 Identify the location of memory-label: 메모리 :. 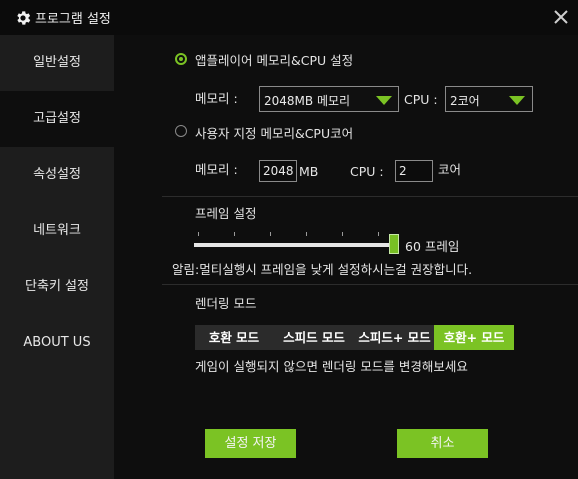
(216, 98).